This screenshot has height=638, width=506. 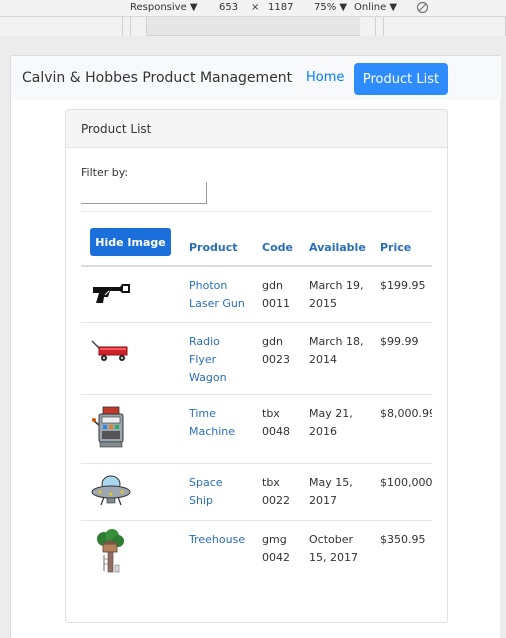 I want to click on divider, so click(x=256, y=211).